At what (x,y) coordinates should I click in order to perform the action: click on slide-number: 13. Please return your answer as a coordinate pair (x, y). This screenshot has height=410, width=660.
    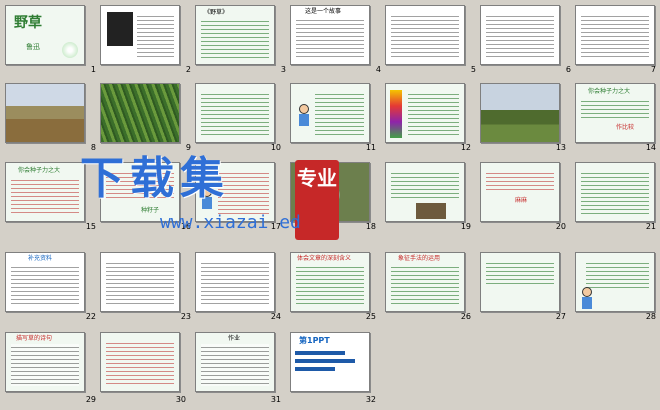
    Looking at the image, I should click on (560, 147).